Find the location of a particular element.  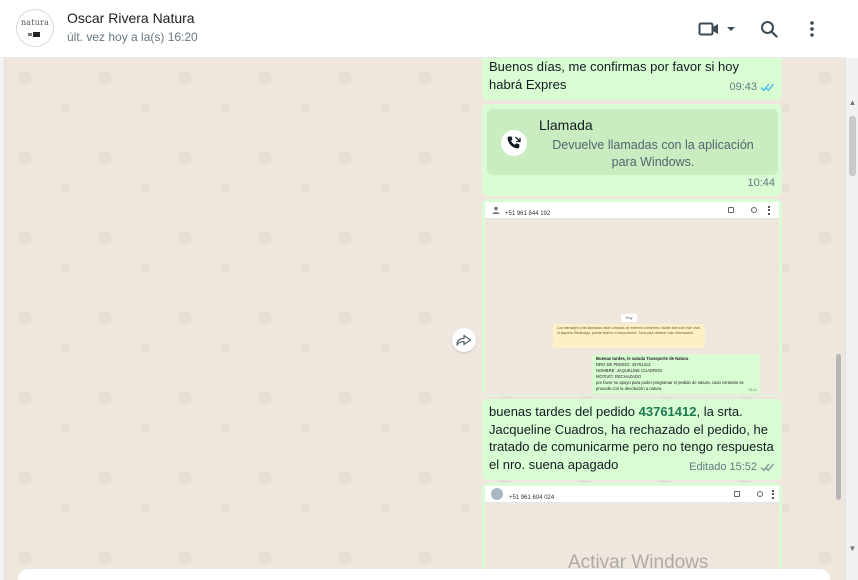

window-scrollbar: ▲ ▼ is located at coordinates (851, 319).